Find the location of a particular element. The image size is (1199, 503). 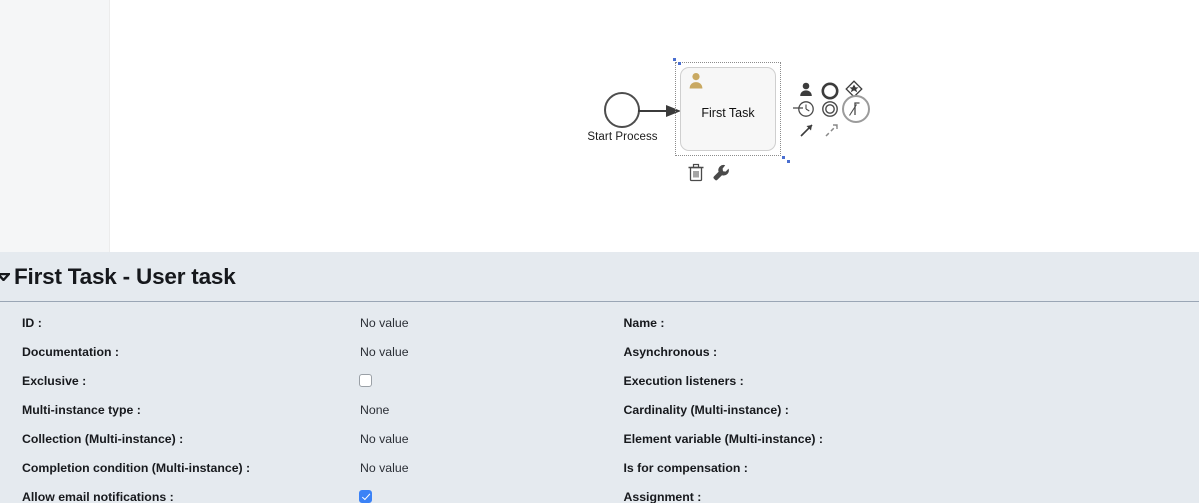

property-label: Element variable (Multi-instance) : is located at coordinates (723, 438).